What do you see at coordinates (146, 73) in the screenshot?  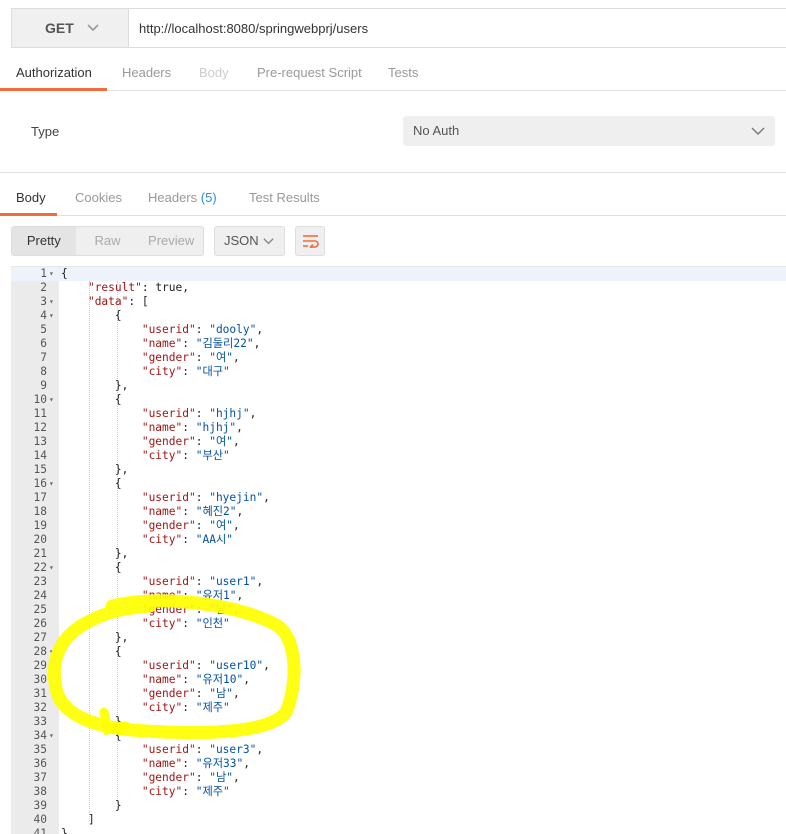 I see `tab-headers: Headers` at bounding box center [146, 73].